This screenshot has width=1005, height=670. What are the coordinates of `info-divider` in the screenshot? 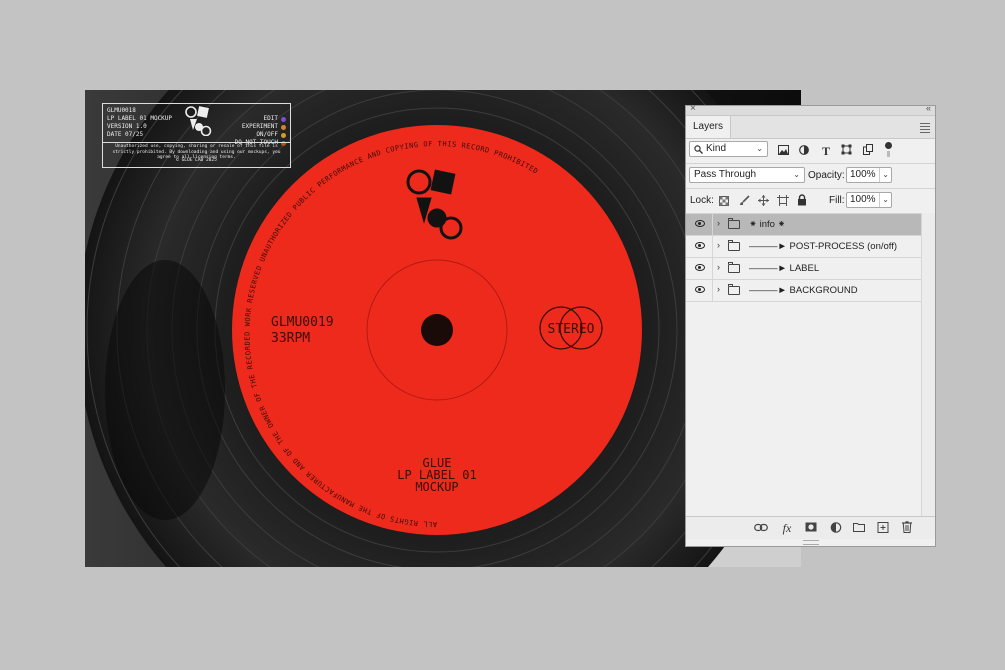 It's located at (196, 142).